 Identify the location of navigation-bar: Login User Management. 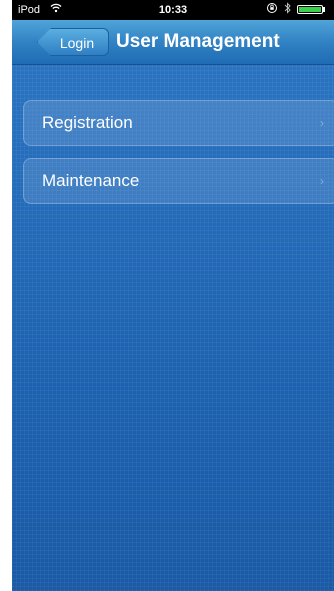
(173, 42).